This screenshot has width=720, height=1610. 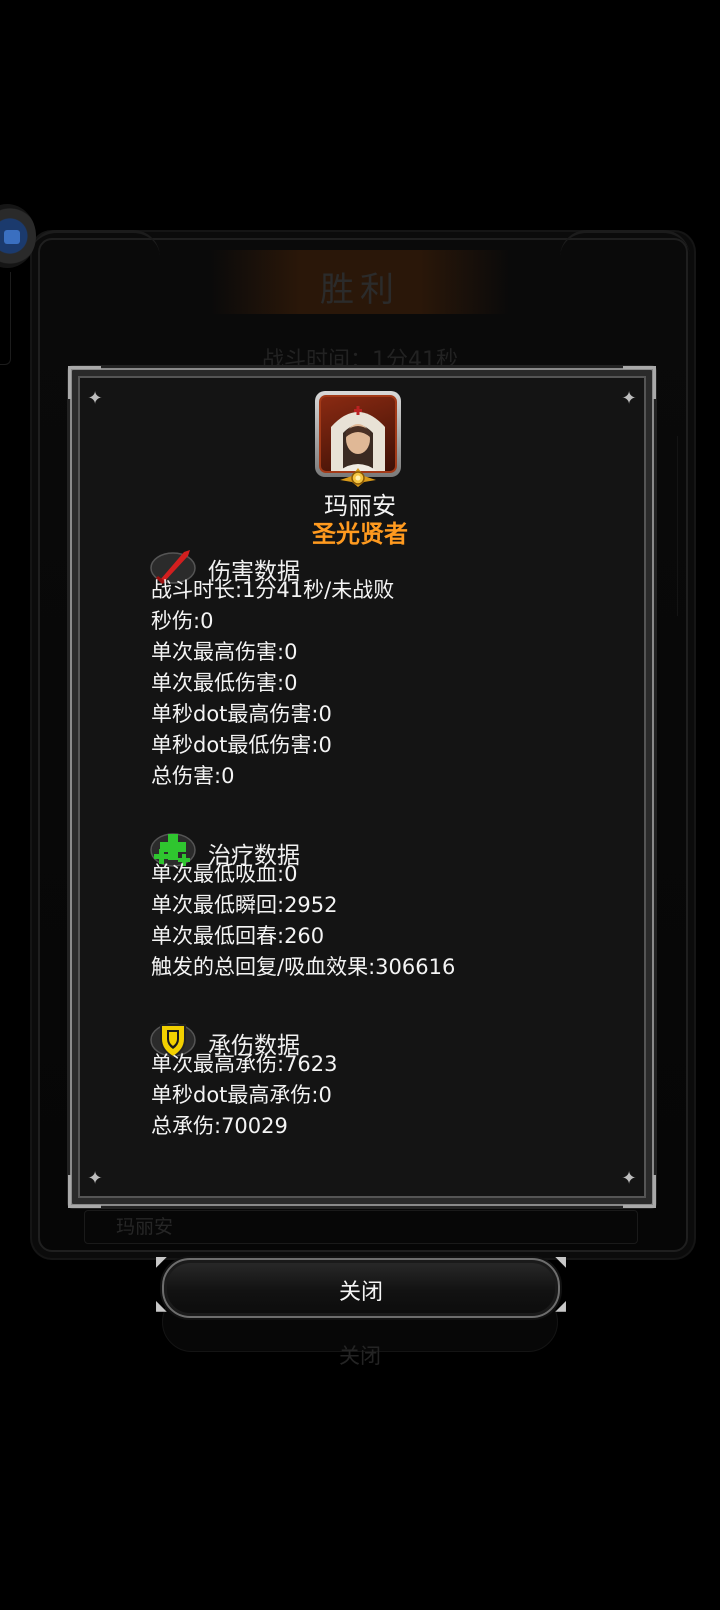 What do you see at coordinates (244, 905) in the screenshot?
I see `heal-stat-line: 单次最低瞬回:2952` at bounding box center [244, 905].